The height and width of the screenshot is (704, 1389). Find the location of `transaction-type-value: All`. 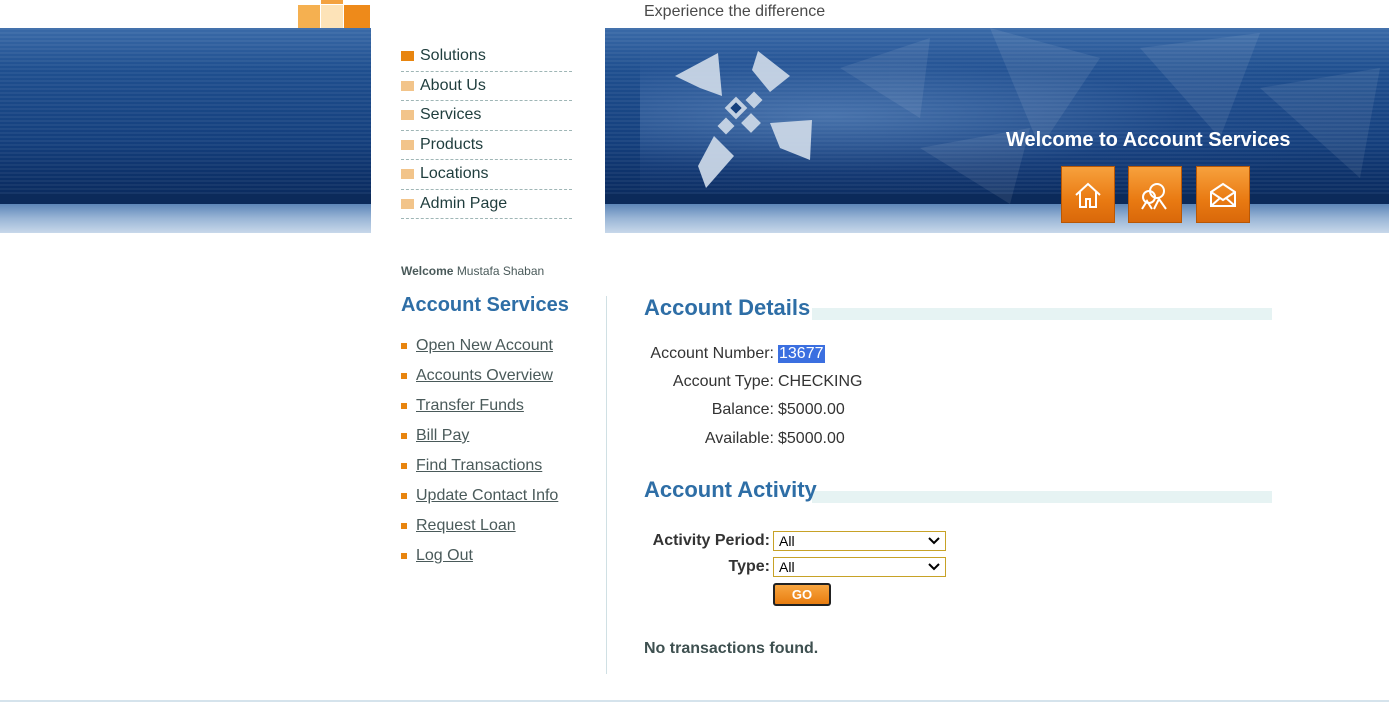

transaction-type-value: All is located at coordinates (787, 567).